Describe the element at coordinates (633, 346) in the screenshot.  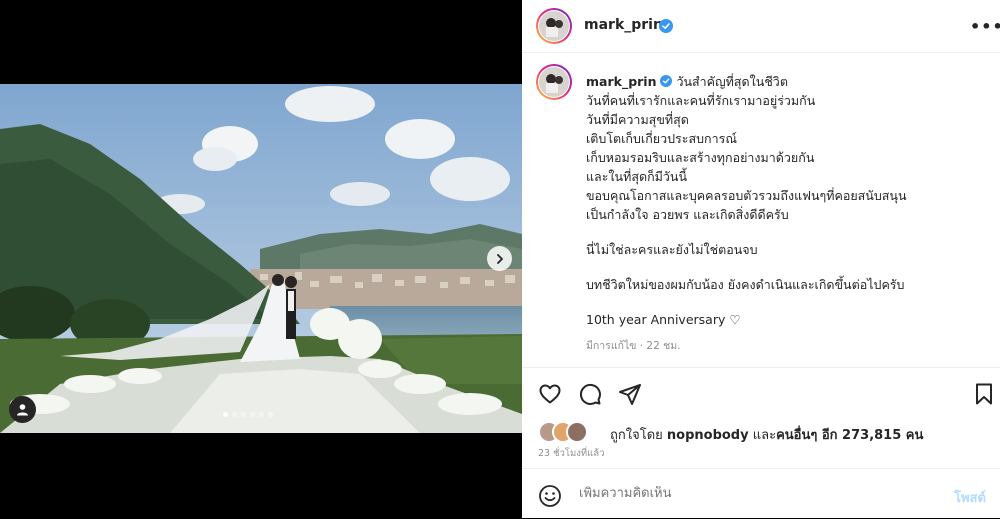
I see `edited-timestamp: มีการแก้ไข · 22 ชม.` at that location.